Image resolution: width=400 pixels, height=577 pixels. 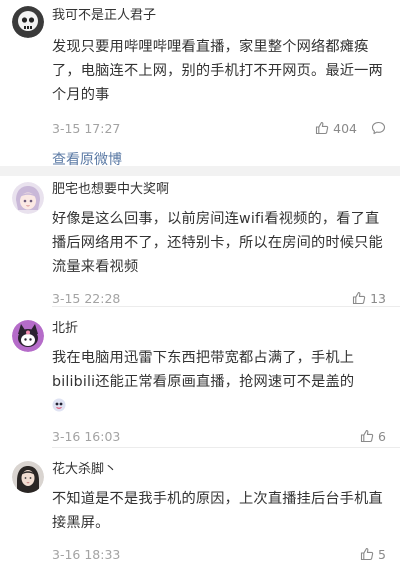 What do you see at coordinates (28, 22) in the screenshot?
I see `avatar-skull-icon` at bounding box center [28, 22].